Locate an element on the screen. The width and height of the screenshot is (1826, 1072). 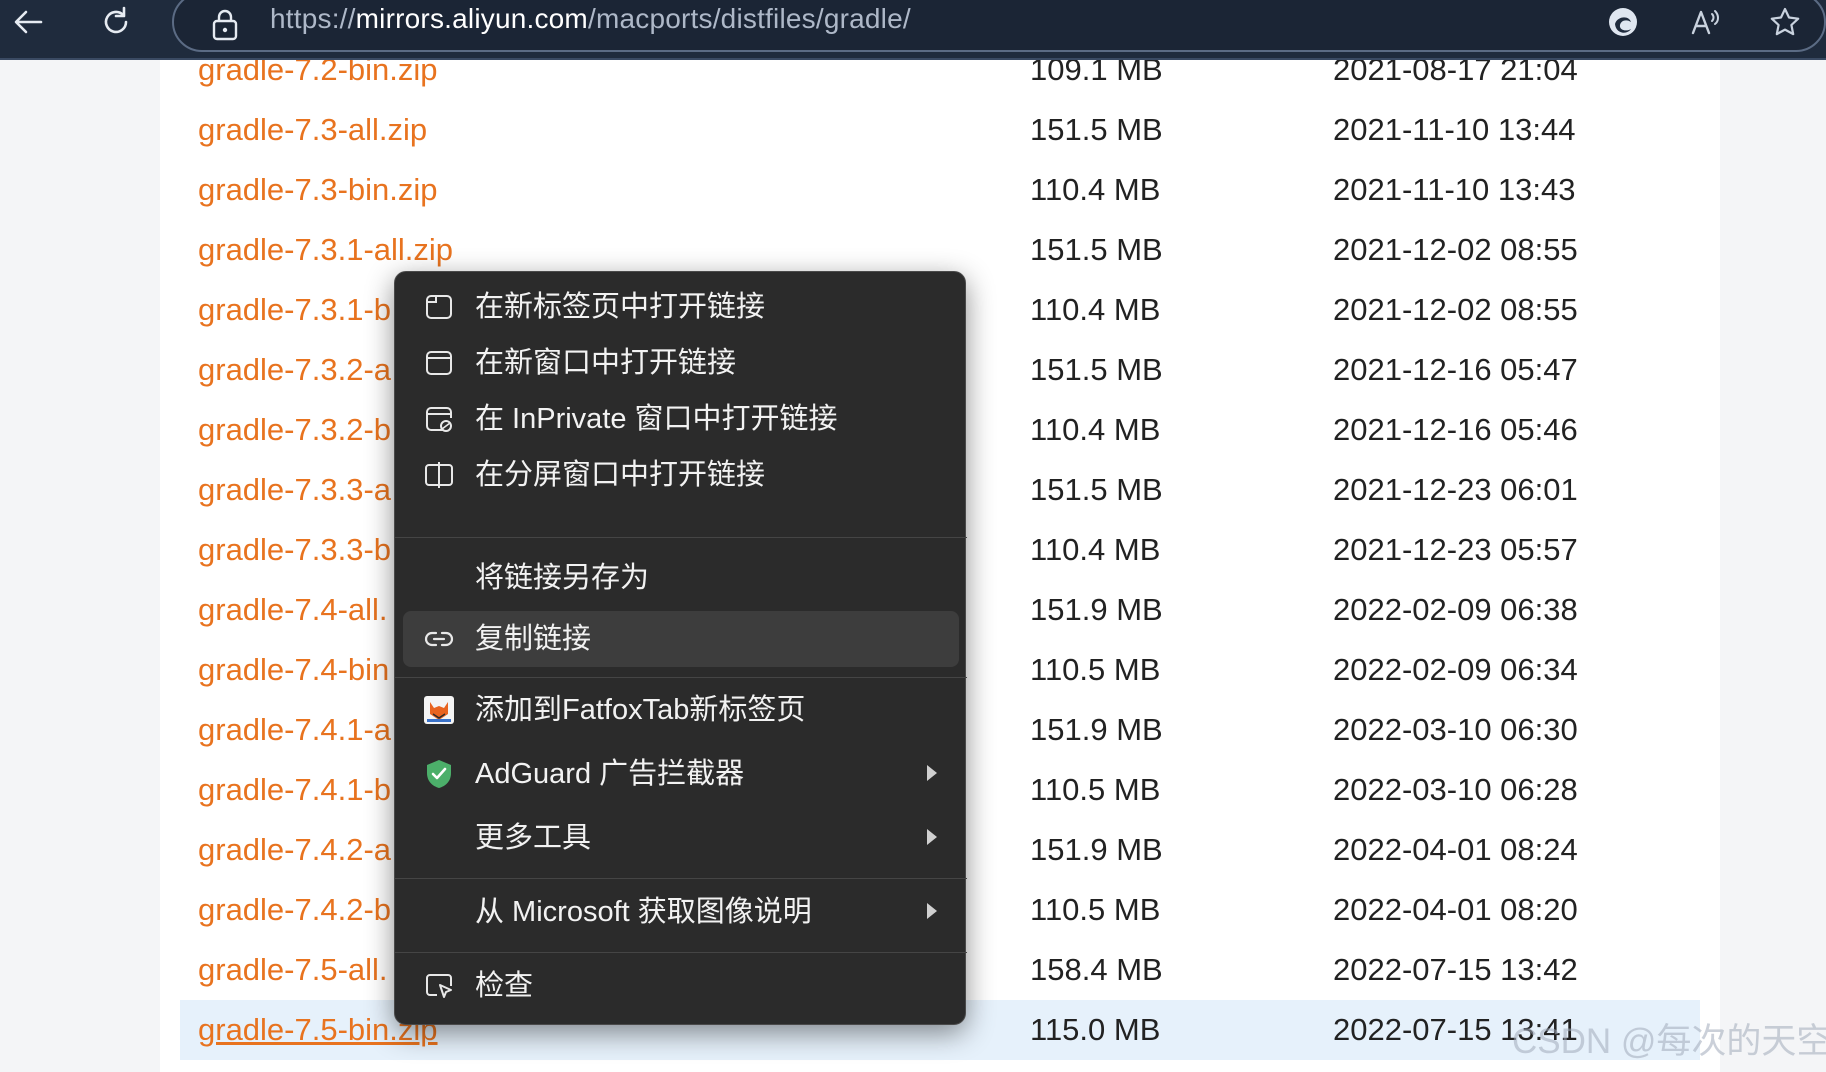
file-link: gradle-7.4-all. is located at coordinates (293, 610).